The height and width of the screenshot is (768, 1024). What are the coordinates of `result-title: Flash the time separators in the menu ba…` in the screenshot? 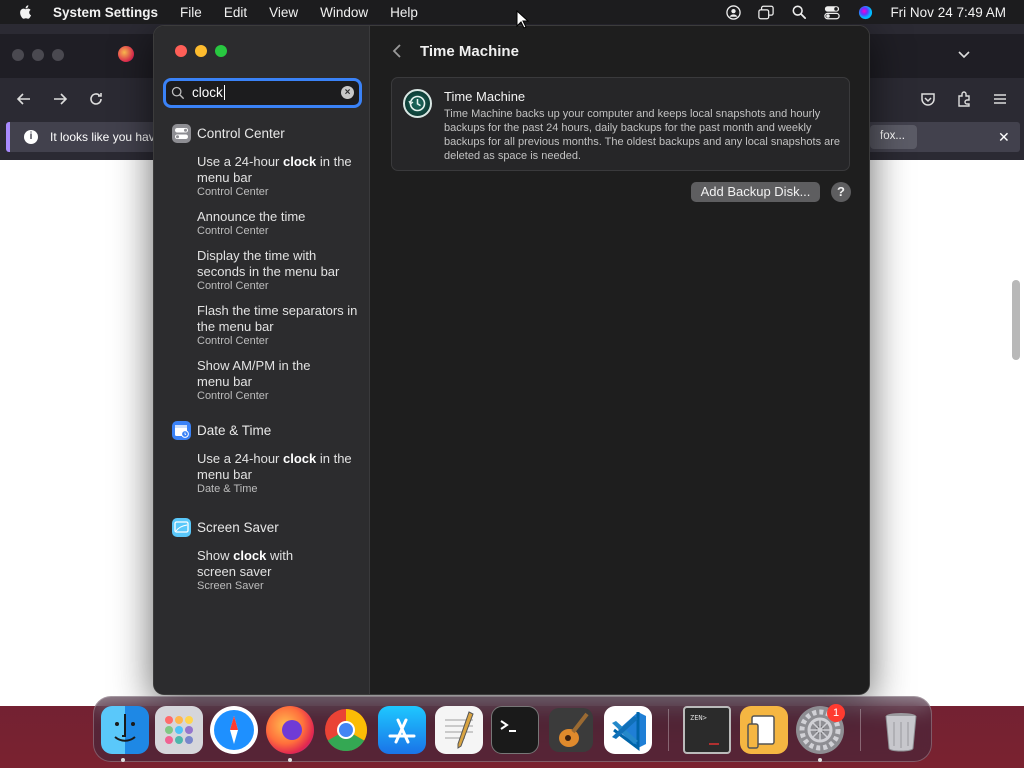 It's located at (277, 318).